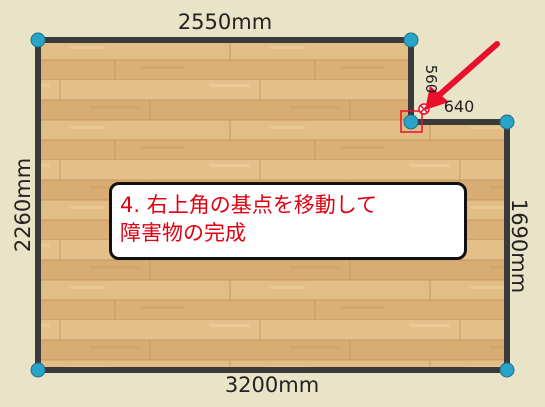 The width and height of the screenshot is (545, 407). What do you see at coordinates (272, 385) in the screenshot?
I see `dim-bottom-label: 3200mm` at bounding box center [272, 385].